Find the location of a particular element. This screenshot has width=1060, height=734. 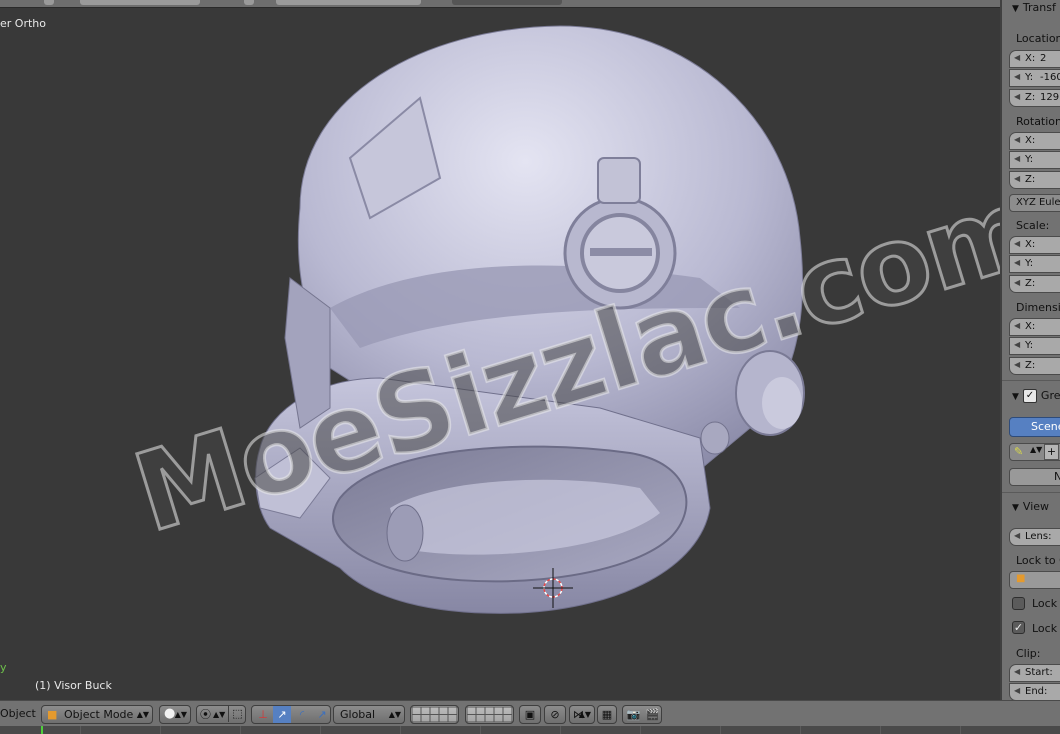

location-label: Location: is located at coordinates (1038, 38).